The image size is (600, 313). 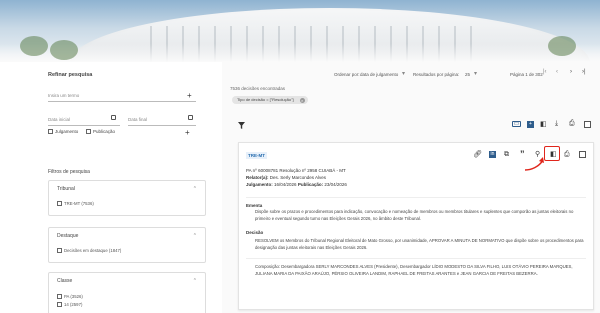 What do you see at coordinates (477, 155) in the screenshot?
I see `link-icon: 🔗︎` at bounding box center [477, 155].